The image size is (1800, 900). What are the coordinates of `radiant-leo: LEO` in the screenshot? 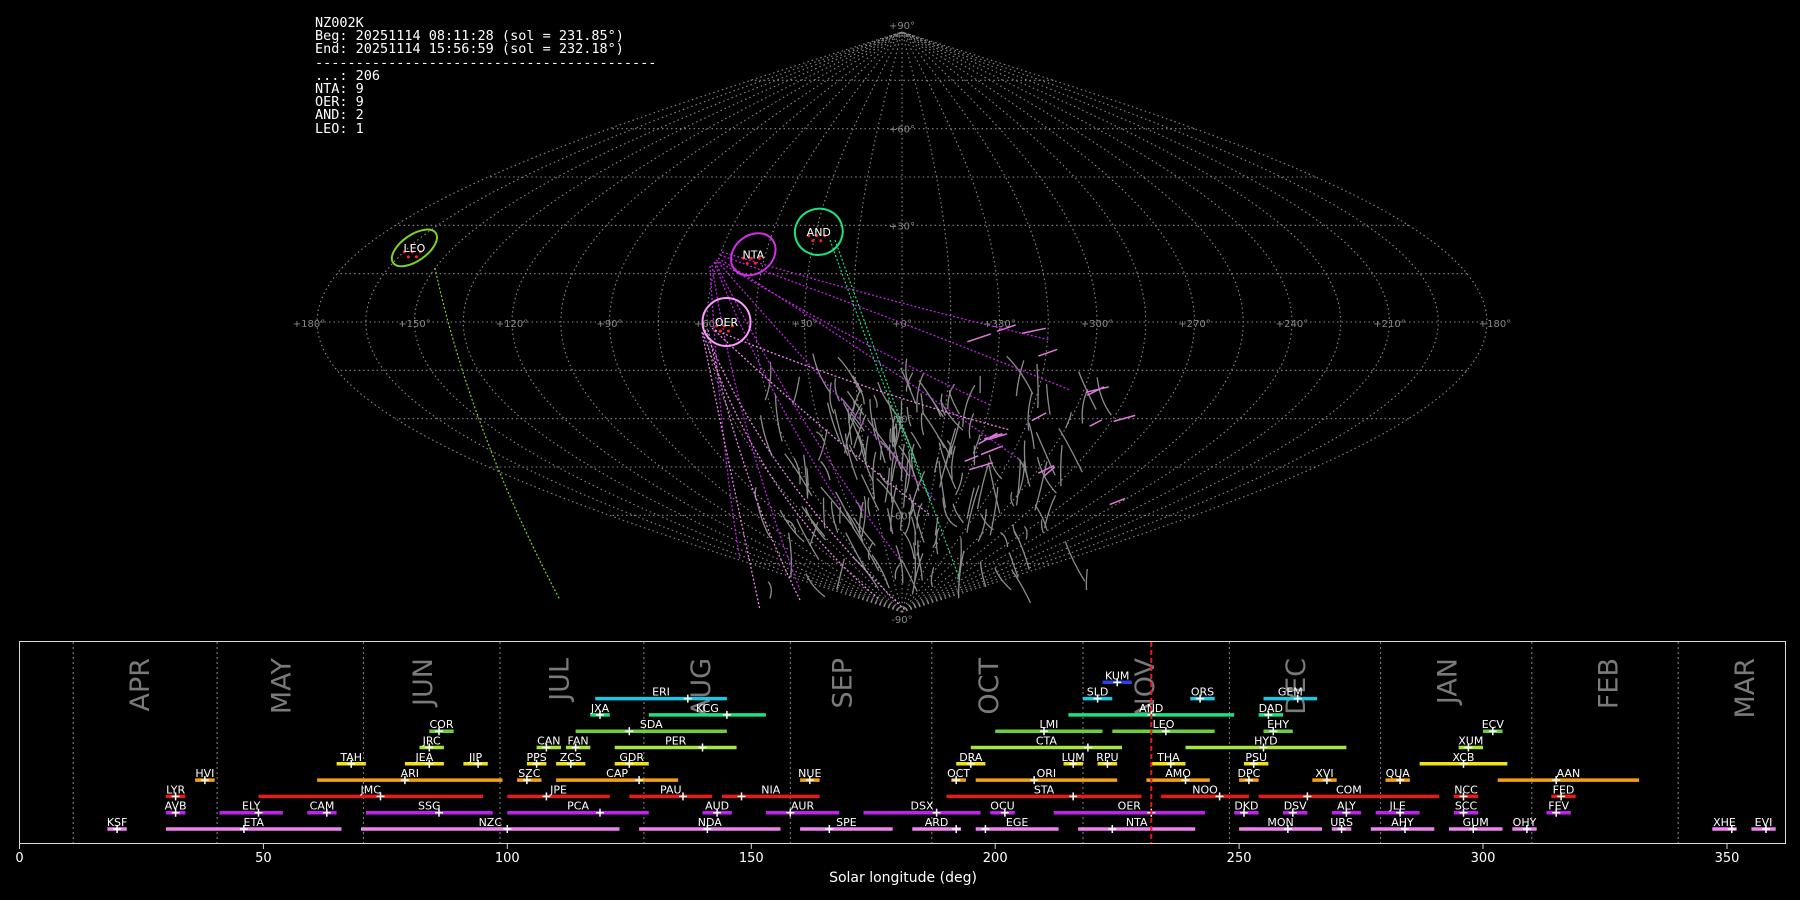 It's located at (414, 248).